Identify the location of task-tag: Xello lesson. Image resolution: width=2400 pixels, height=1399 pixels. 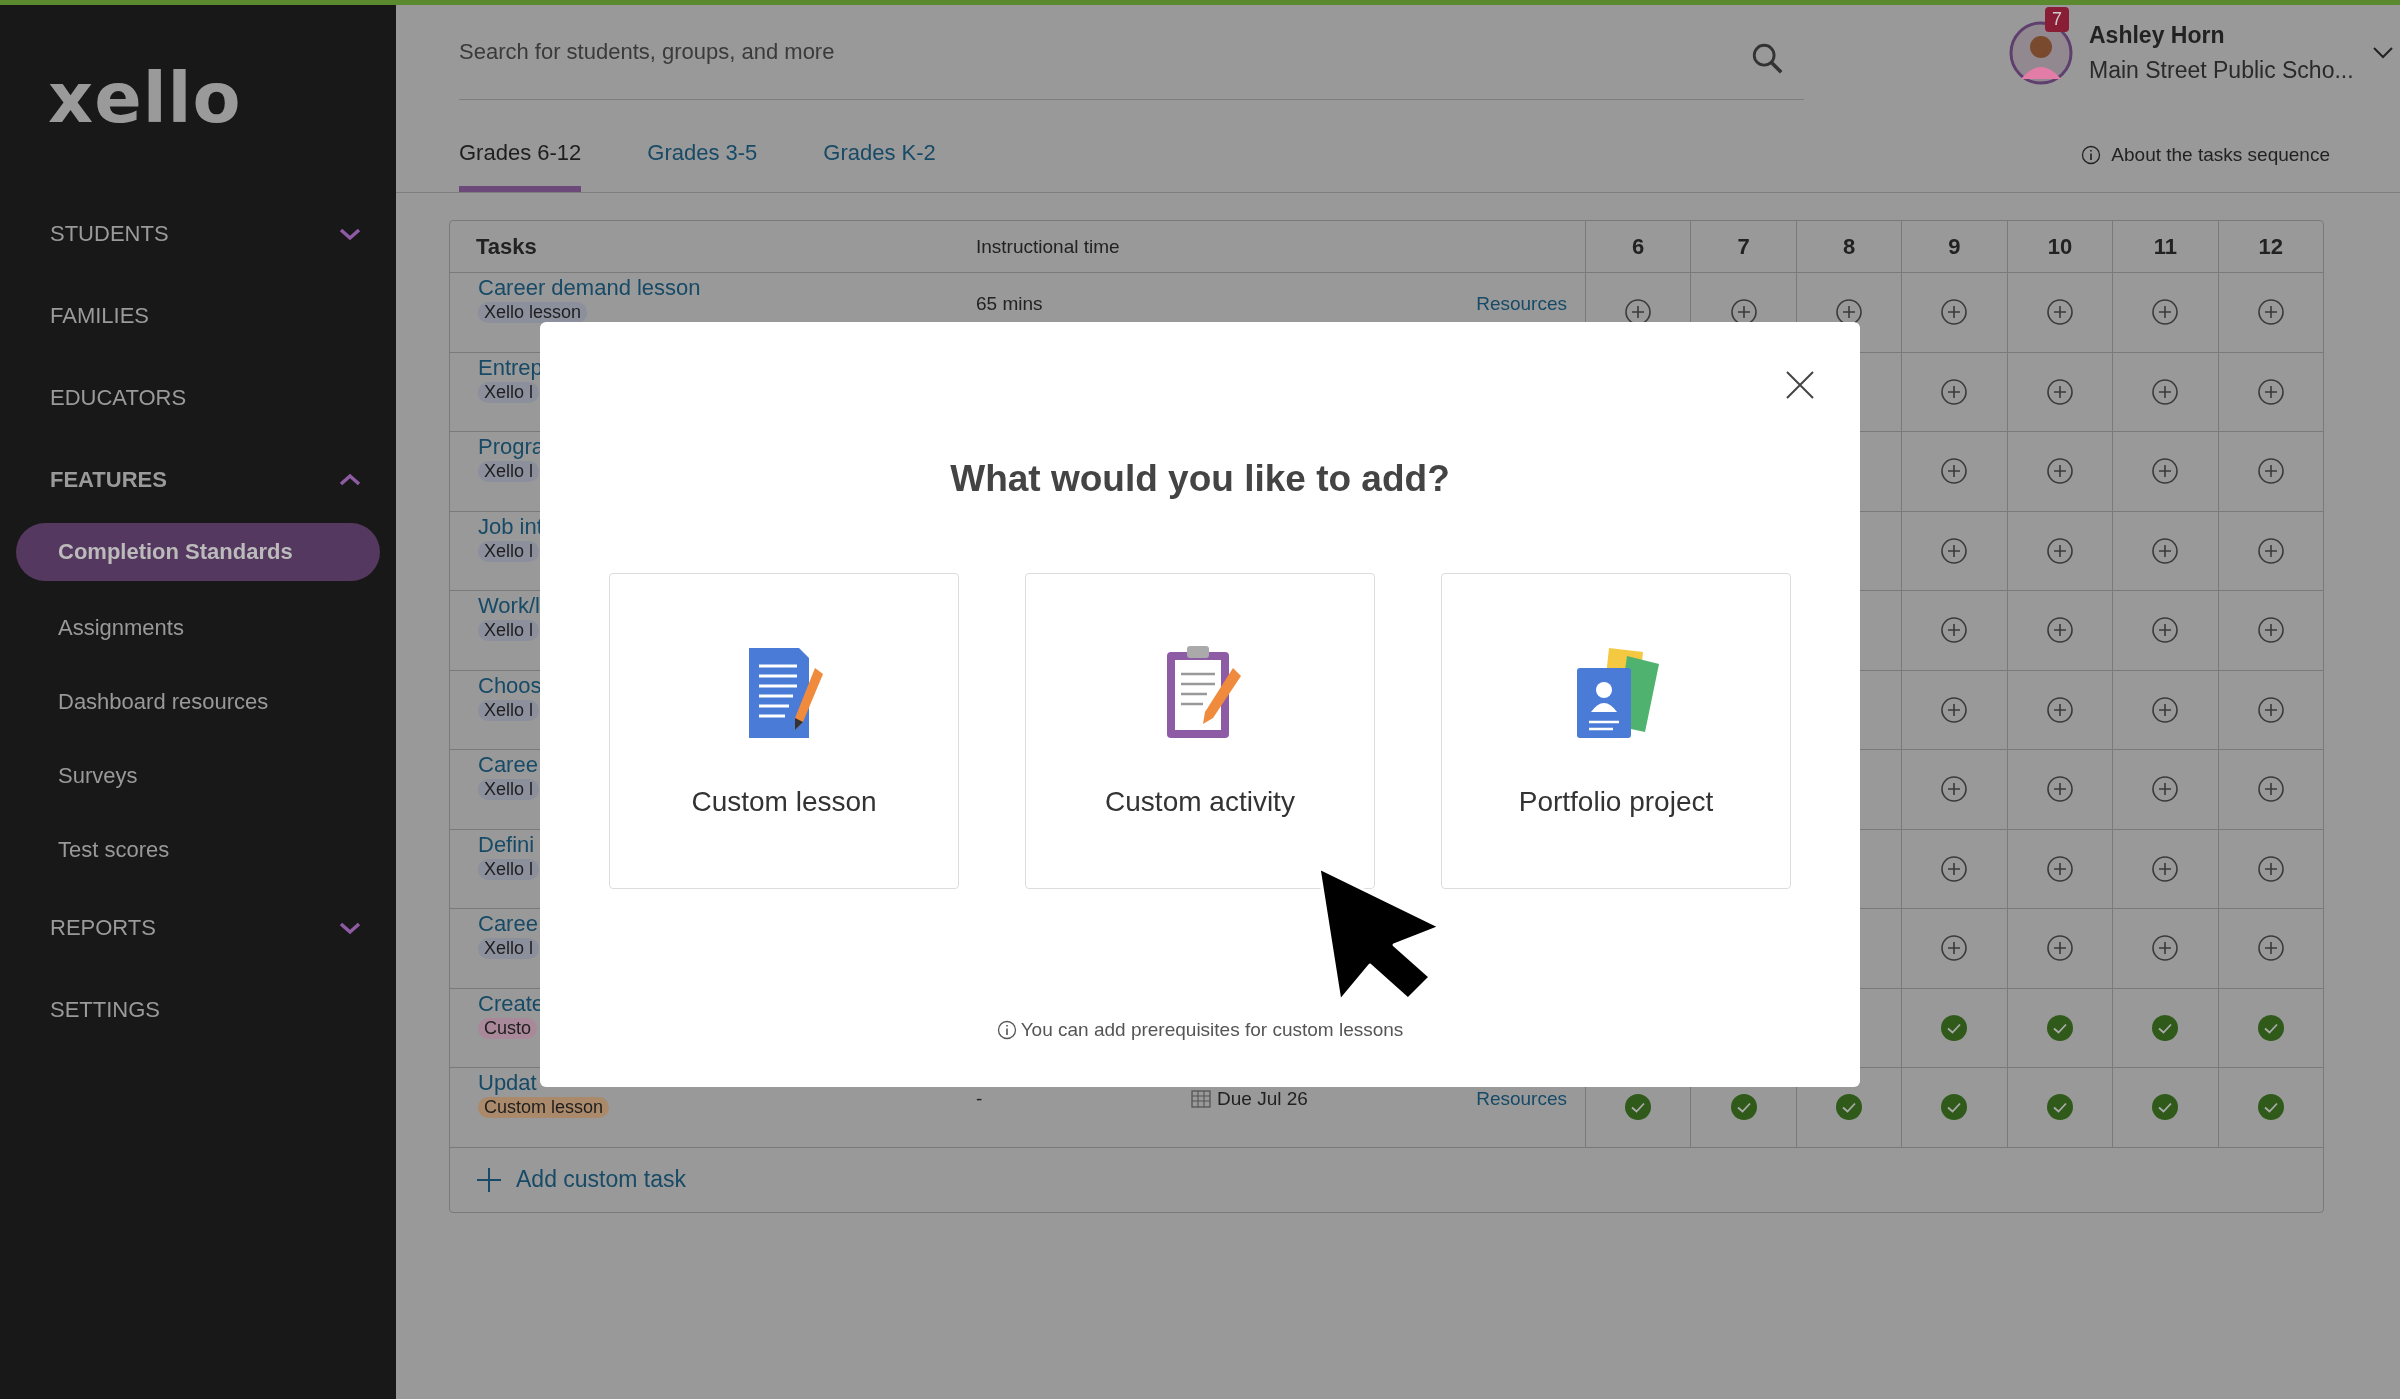
(533, 312).